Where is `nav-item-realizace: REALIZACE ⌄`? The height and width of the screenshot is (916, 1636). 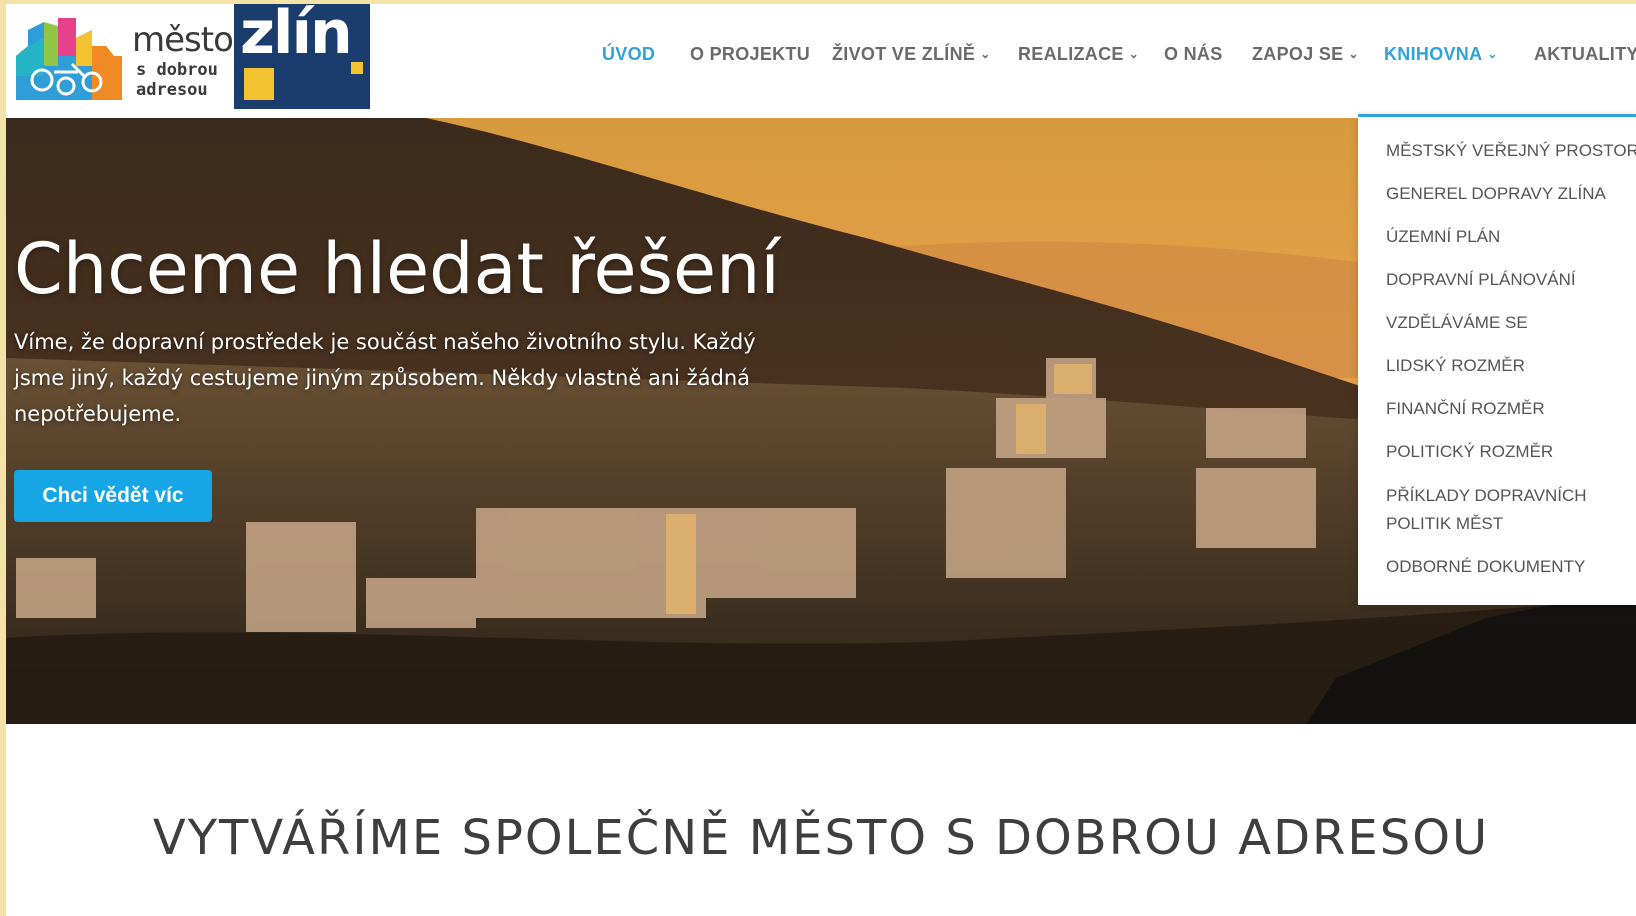 nav-item-realizace: REALIZACE ⌄ is located at coordinates (1078, 54).